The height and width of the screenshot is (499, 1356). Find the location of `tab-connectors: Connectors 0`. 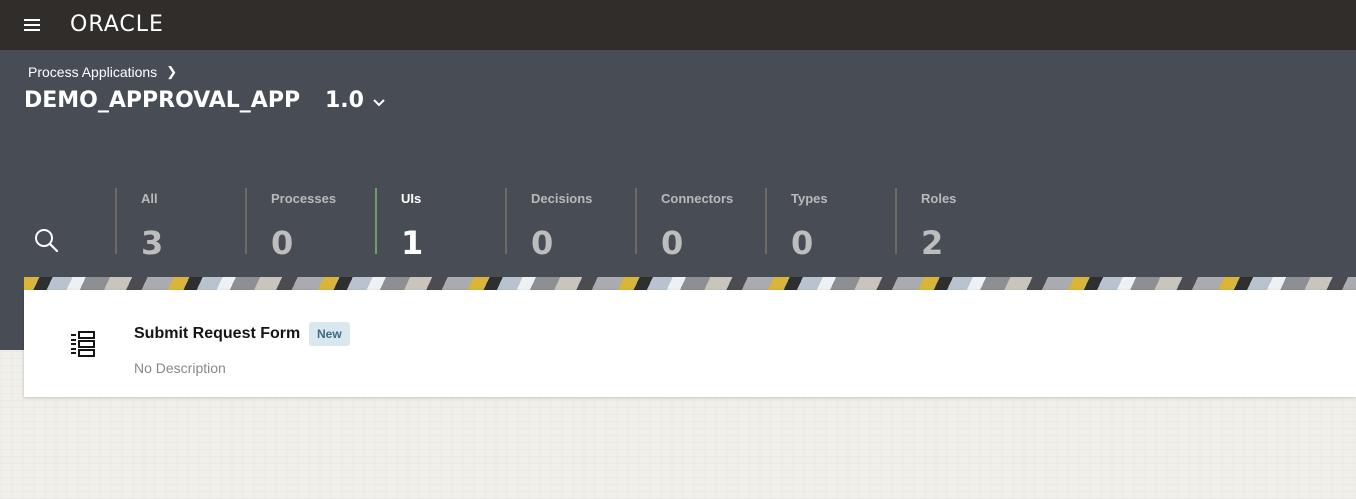

tab-connectors: Connectors 0 is located at coordinates (700, 225).